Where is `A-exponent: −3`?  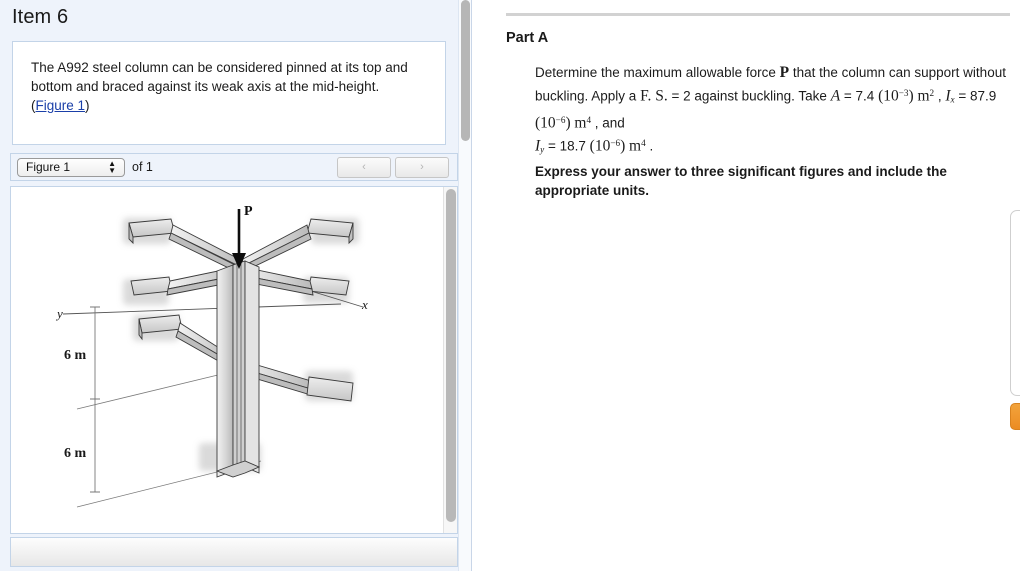
A-exponent: −3 is located at coordinates (903, 93).